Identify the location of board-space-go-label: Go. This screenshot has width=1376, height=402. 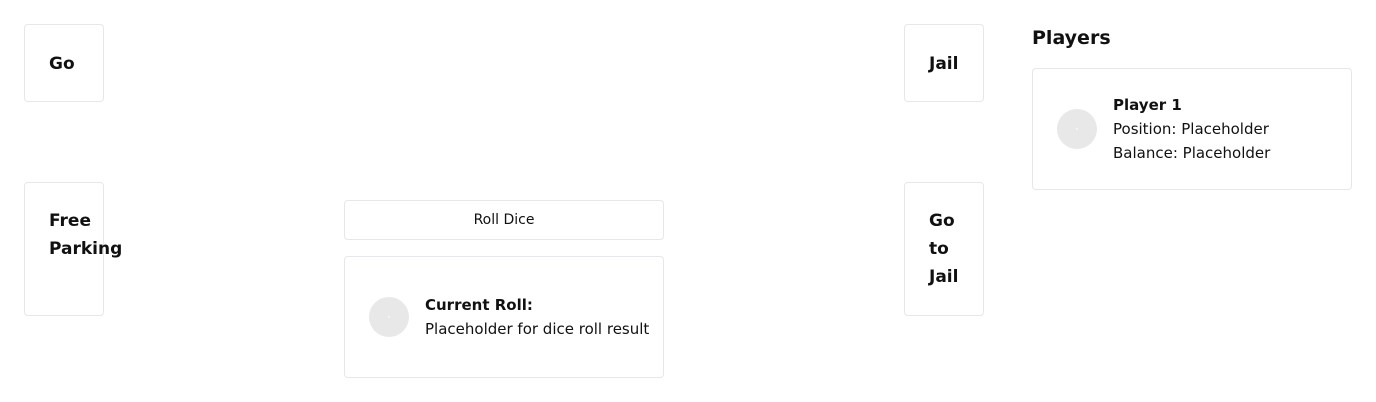
(62, 64).